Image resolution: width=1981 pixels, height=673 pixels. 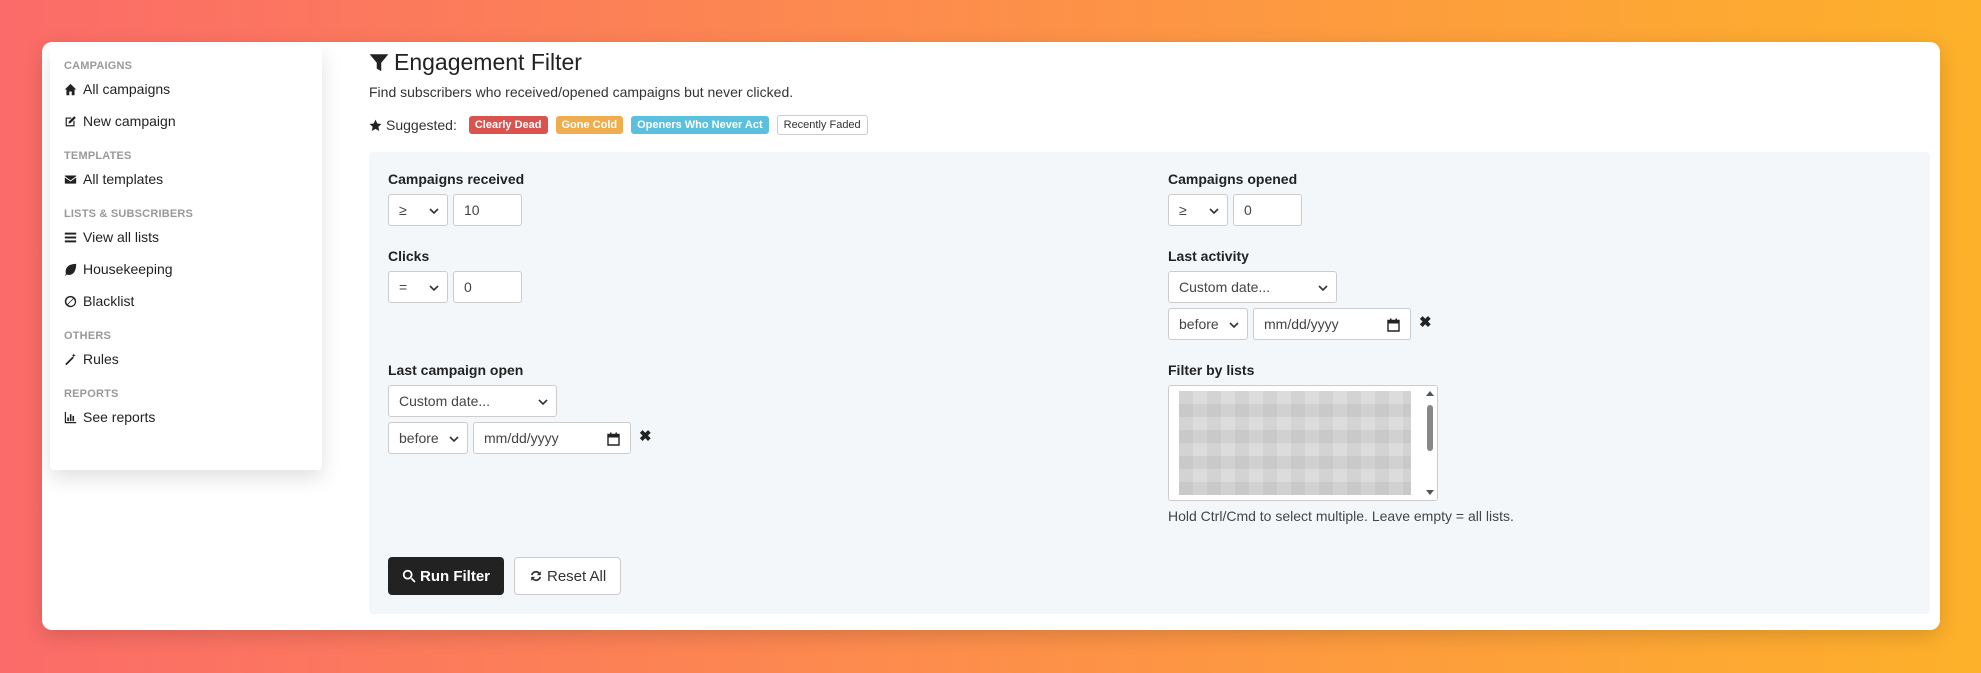 I want to click on filter-icon, so click(x=379, y=62).